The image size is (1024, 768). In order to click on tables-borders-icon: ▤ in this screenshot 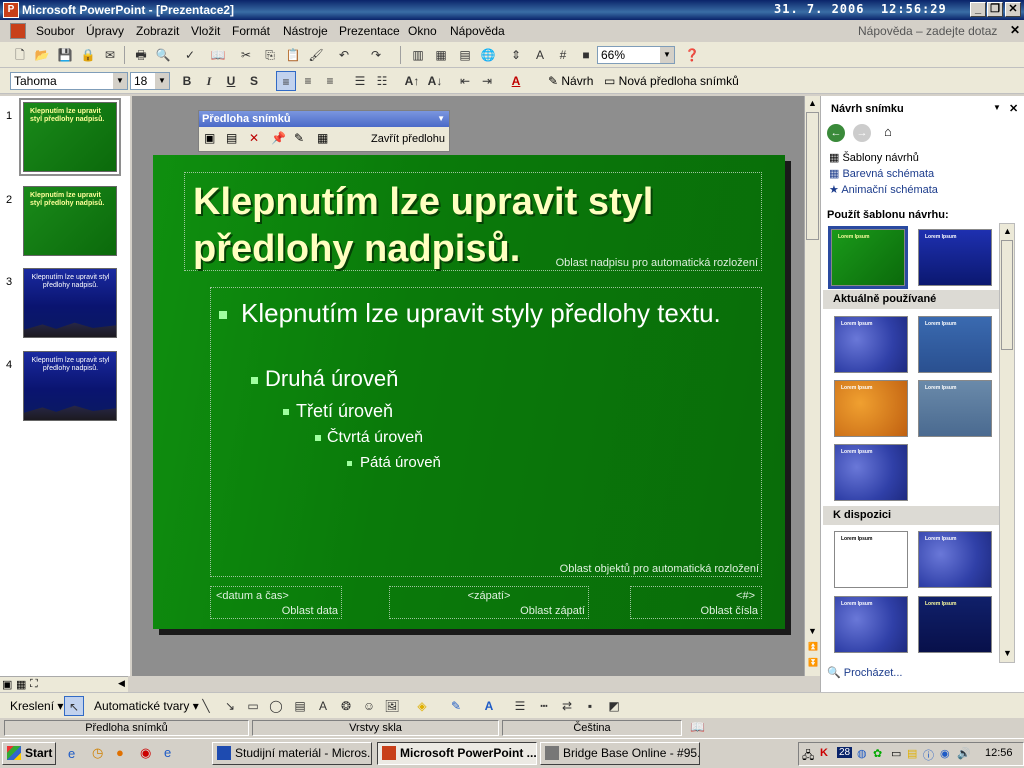, I will do `click(465, 55)`.